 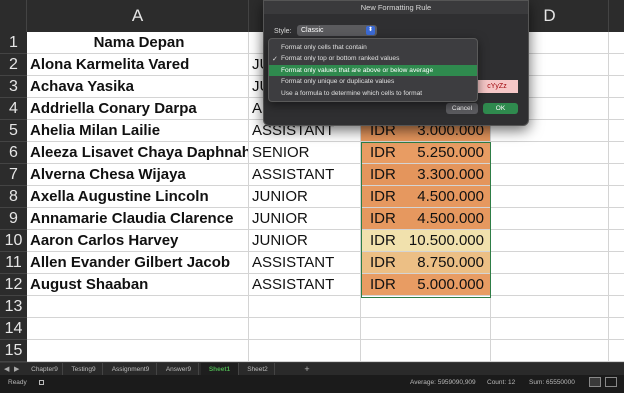 I want to click on macro-record-icon, so click(x=41, y=382).